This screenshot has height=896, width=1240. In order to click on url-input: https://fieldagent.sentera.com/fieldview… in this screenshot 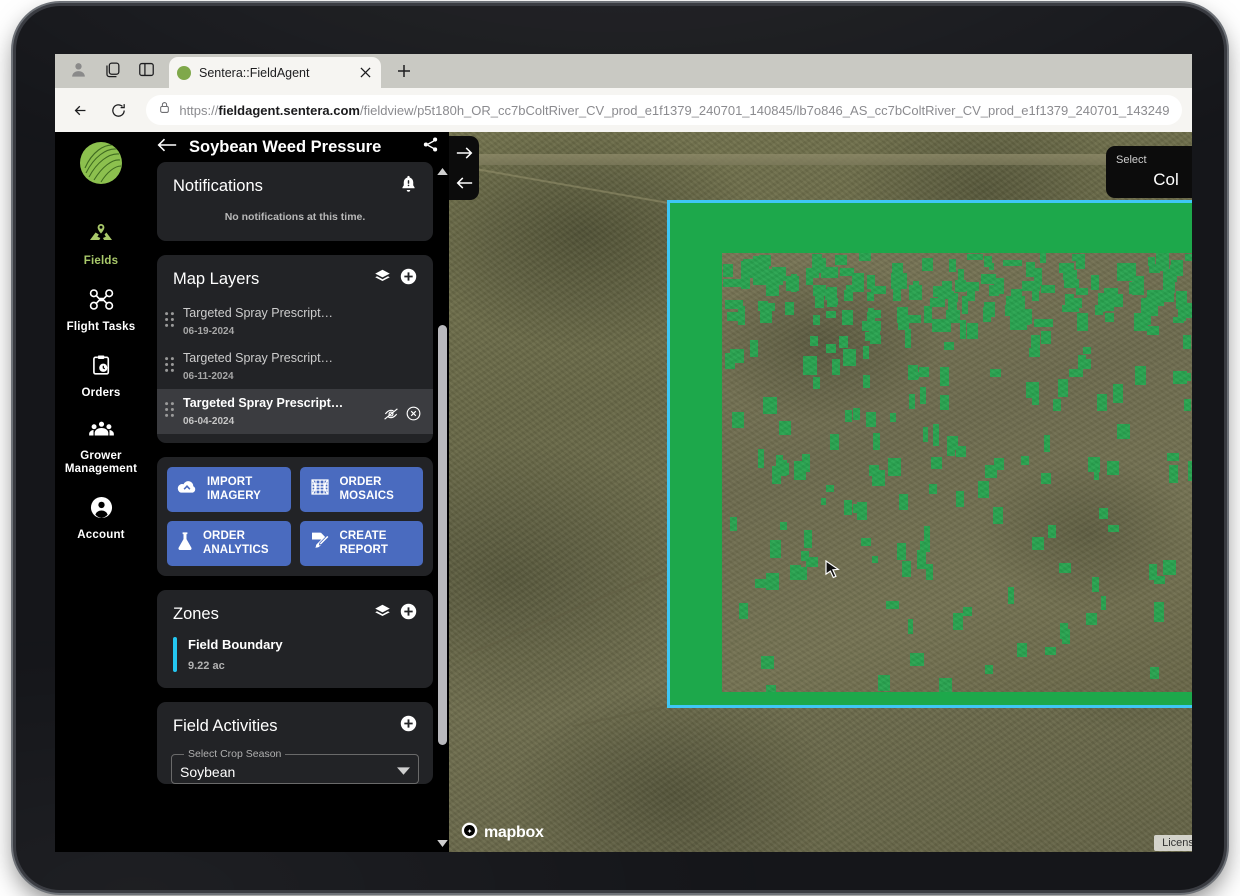, I will do `click(664, 110)`.